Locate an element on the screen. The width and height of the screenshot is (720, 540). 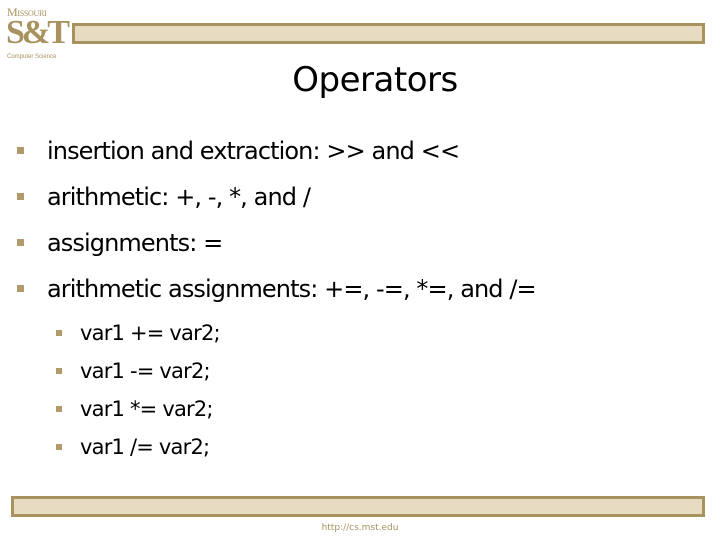
logo-monogram: S&T is located at coordinates (38, 32).